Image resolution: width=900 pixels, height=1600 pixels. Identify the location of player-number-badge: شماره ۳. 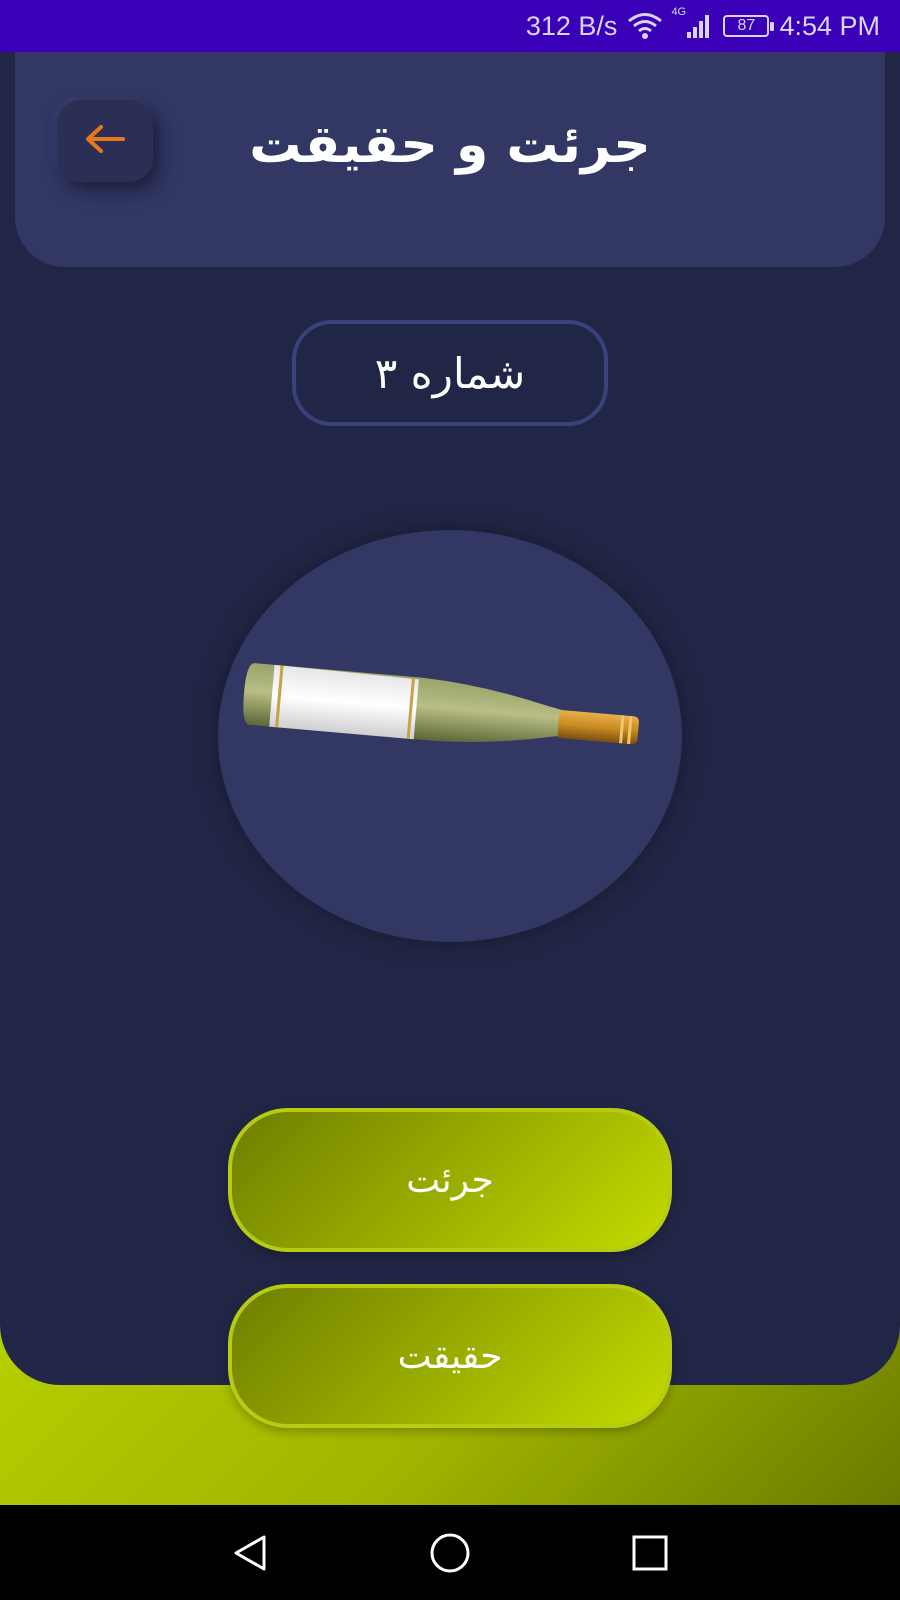
(450, 373).